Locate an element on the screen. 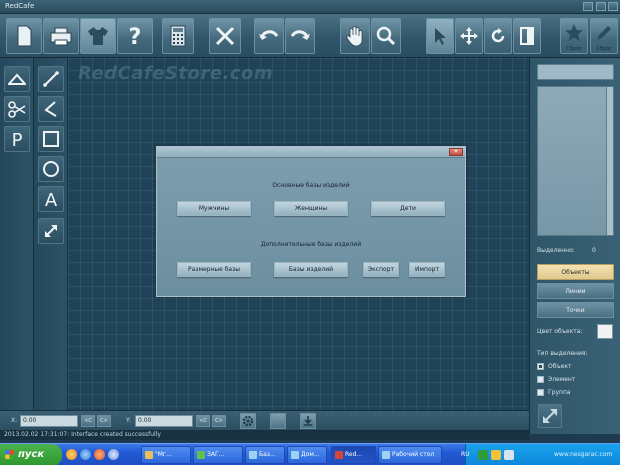  line-tool is located at coordinates (51, 79).